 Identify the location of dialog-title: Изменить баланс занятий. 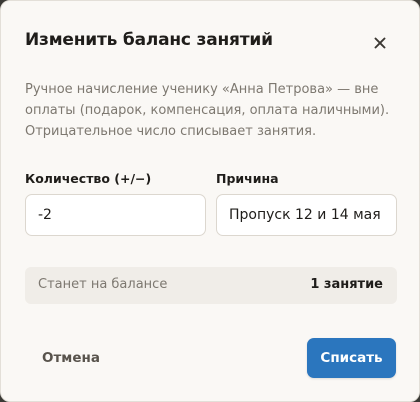
(149, 40).